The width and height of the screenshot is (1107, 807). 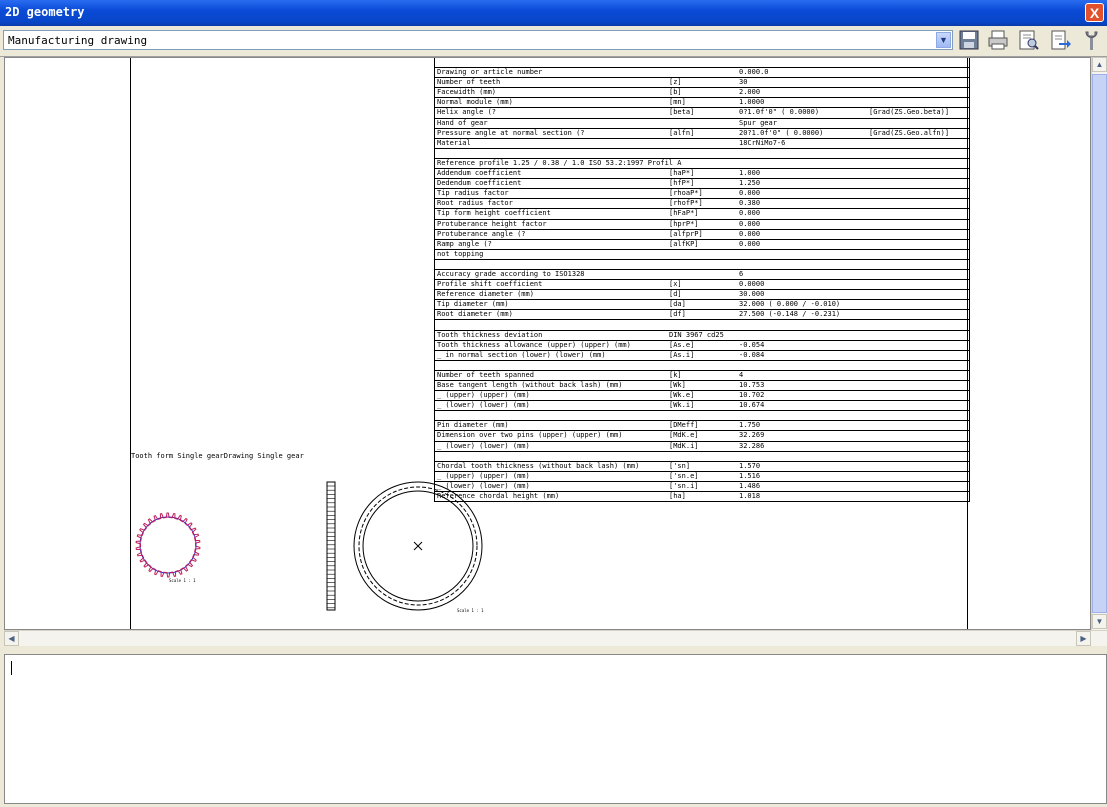 What do you see at coordinates (686, 203) in the screenshot?
I see `row-symbol: [rhofP*]` at bounding box center [686, 203].